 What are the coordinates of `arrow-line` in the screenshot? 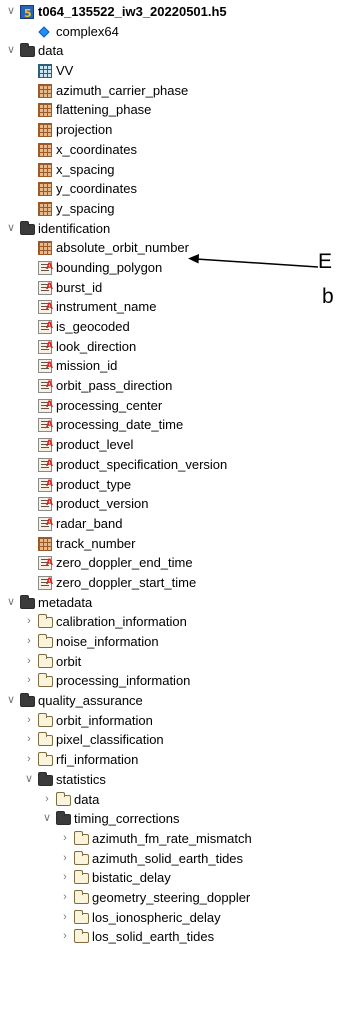 It's located at (257, 263).